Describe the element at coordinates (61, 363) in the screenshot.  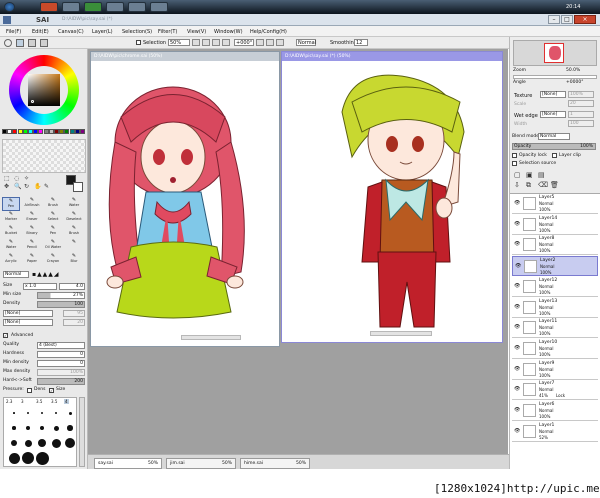
I see `mindensity-slider: 0` at that location.